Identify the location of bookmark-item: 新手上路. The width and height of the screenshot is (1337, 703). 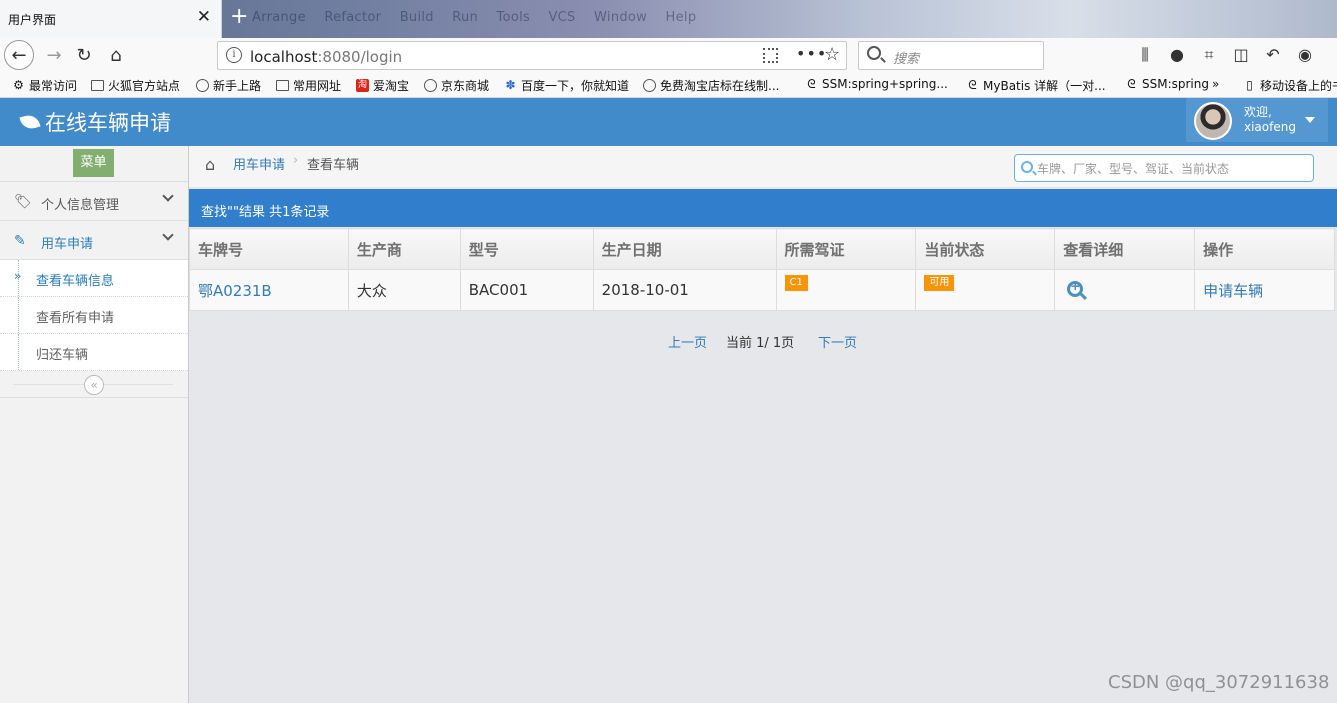
(228, 85).